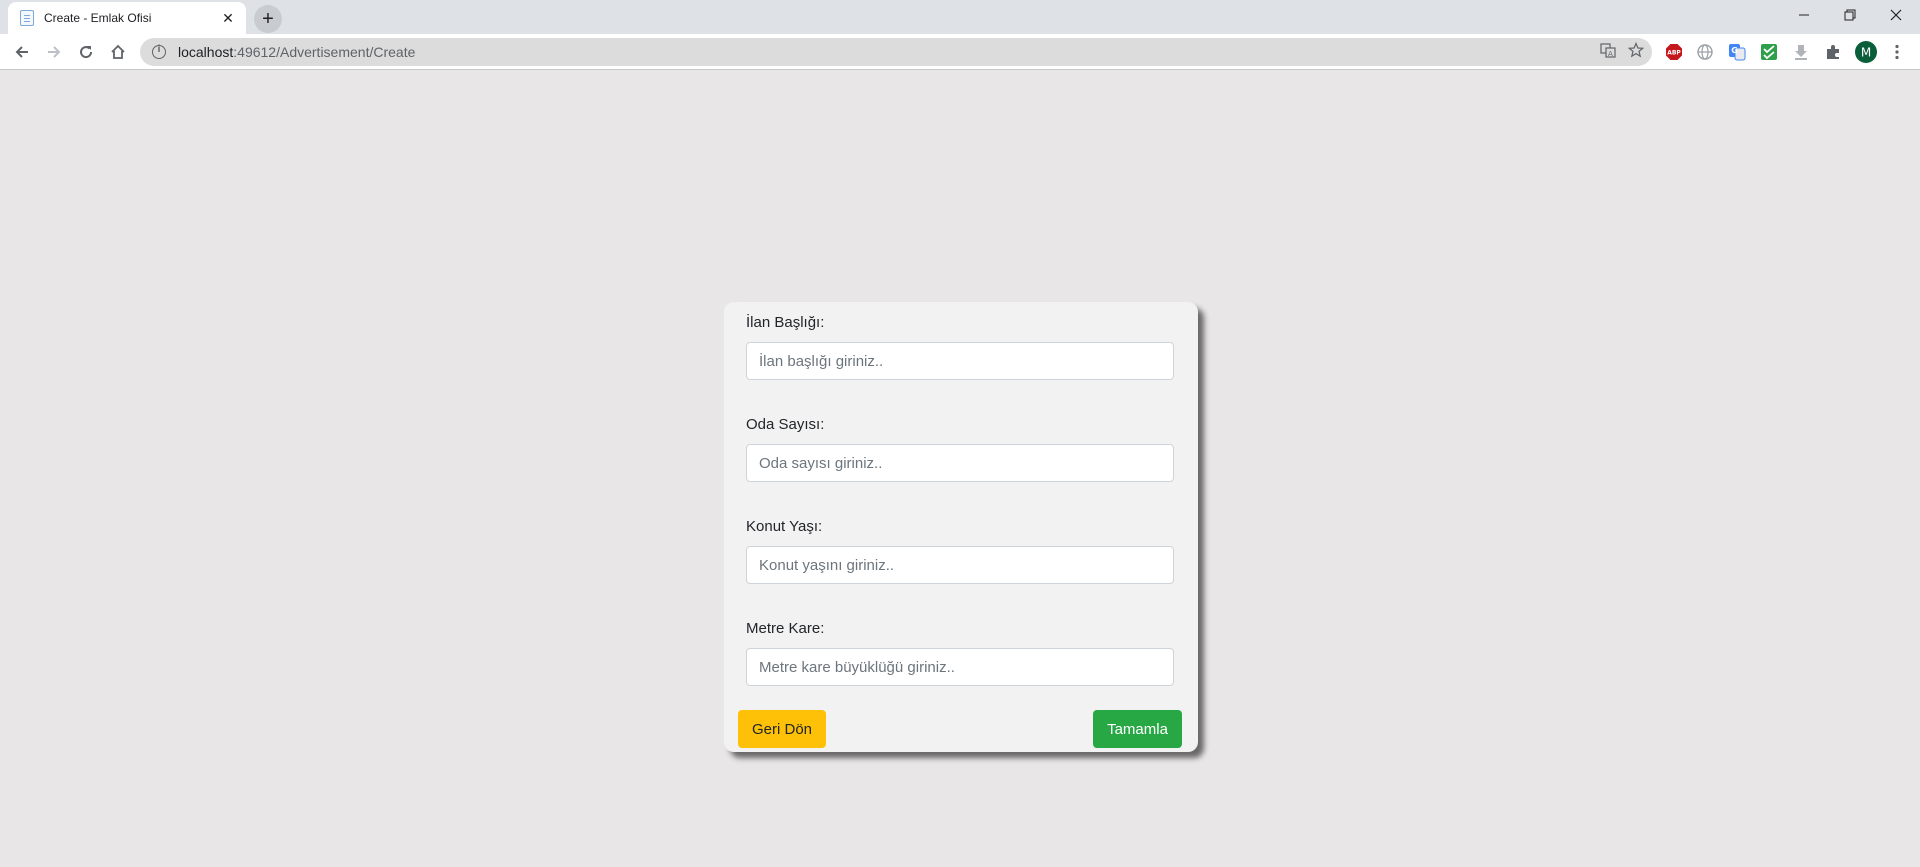 Image resolution: width=1920 pixels, height=867 pixels. I want to click on download-icon, so click(1801, 52).